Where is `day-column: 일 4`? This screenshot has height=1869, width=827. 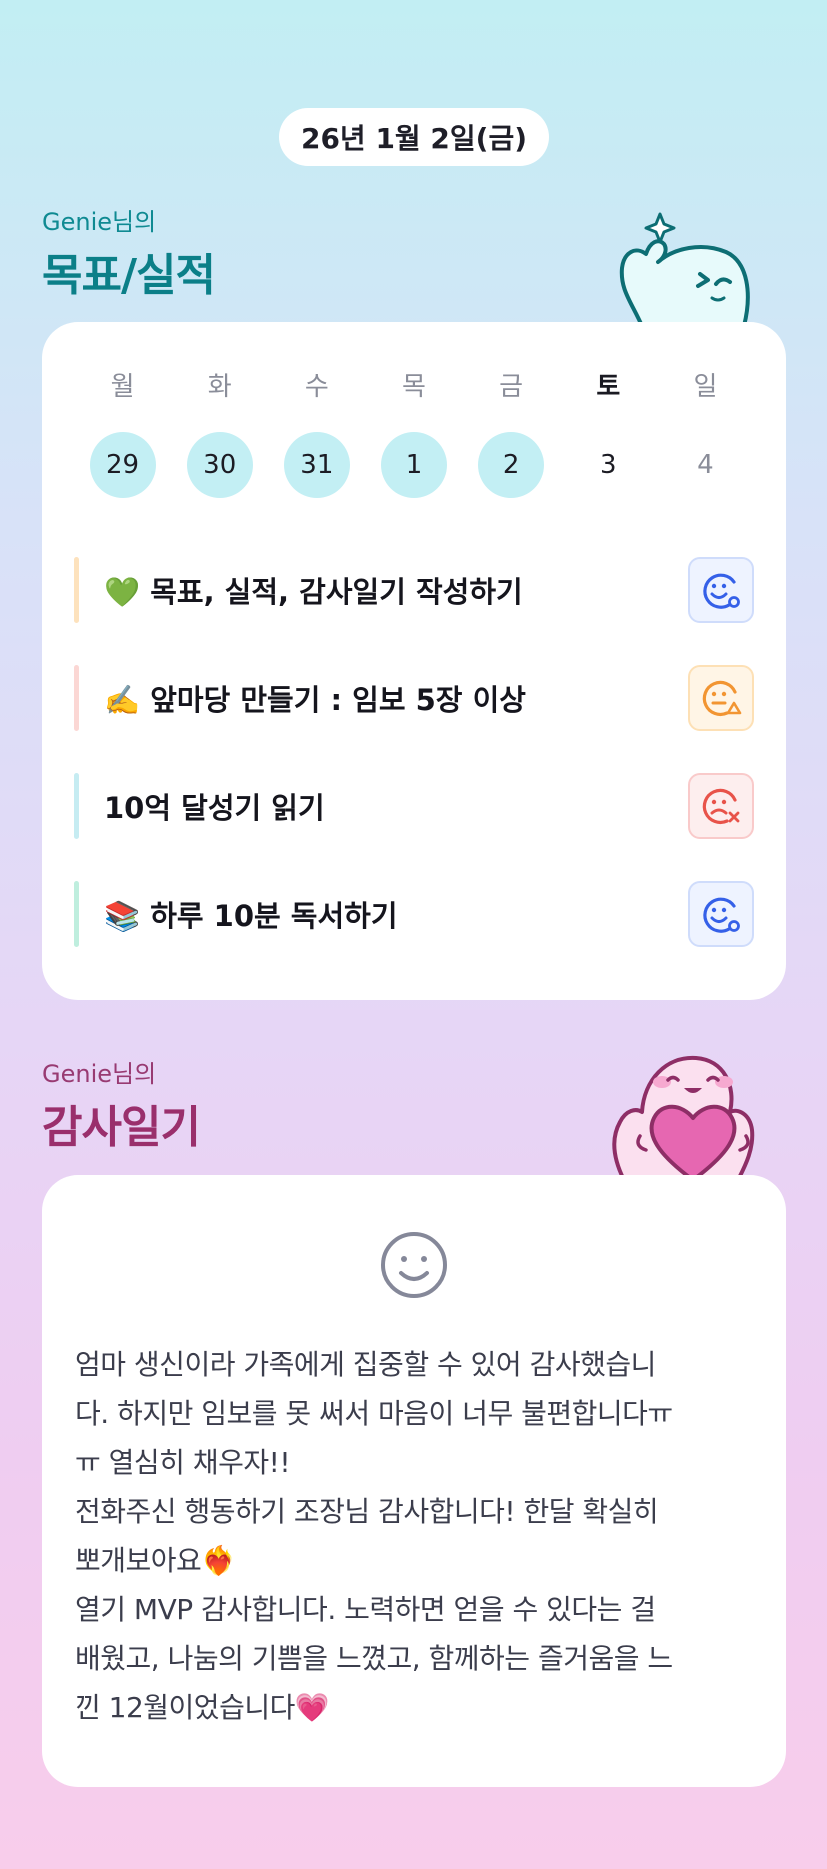
day-column: 일 4 is located at coordinates (705, 434).